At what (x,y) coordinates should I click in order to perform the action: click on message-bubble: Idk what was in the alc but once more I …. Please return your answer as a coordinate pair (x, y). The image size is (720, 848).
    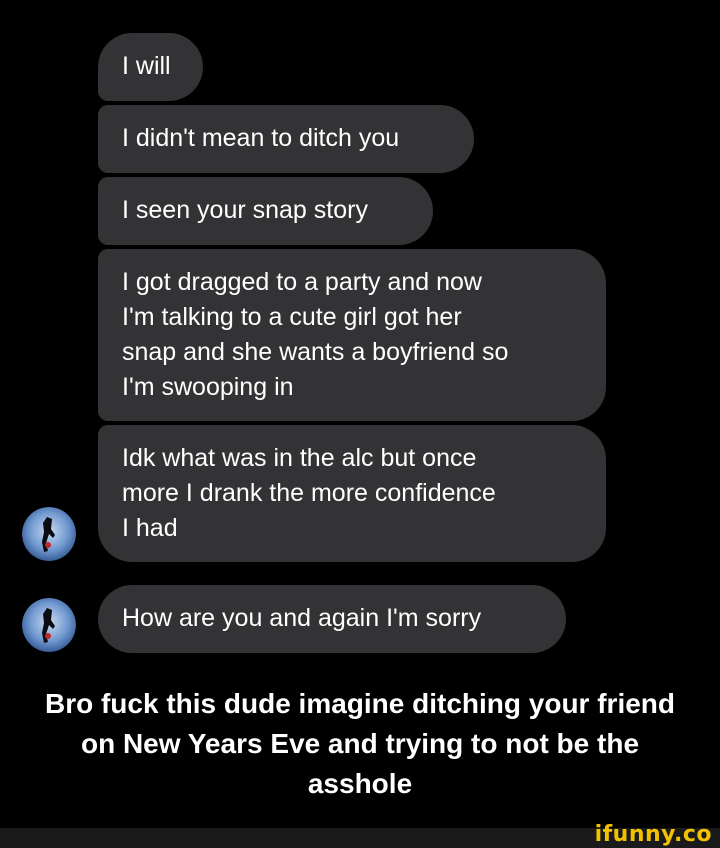
    Looking at the image, I should click on (352, 493).